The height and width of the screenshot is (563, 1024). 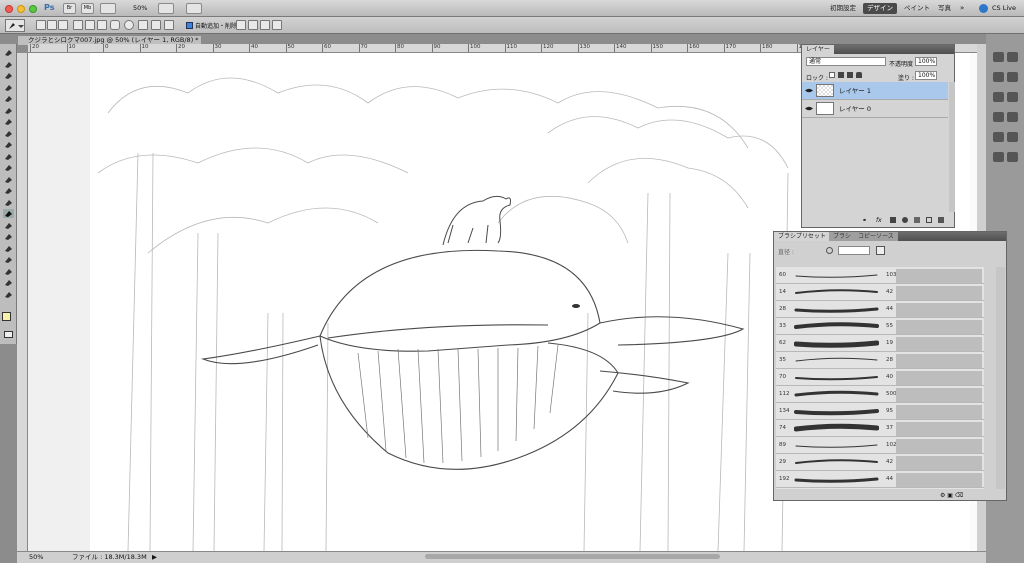 I want to click on opacity-field: 100%, so click(x=926, y=61).